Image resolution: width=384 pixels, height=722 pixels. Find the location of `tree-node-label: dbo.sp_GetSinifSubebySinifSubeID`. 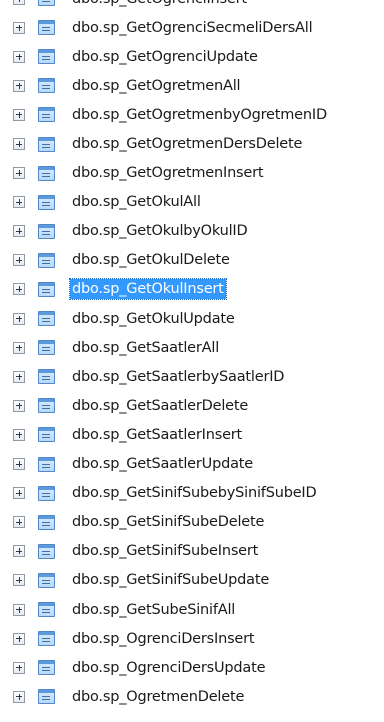

tree-node-label: dbo.sp_GetSinifSubebySinifSubeID is located at coordinates (194, 493).